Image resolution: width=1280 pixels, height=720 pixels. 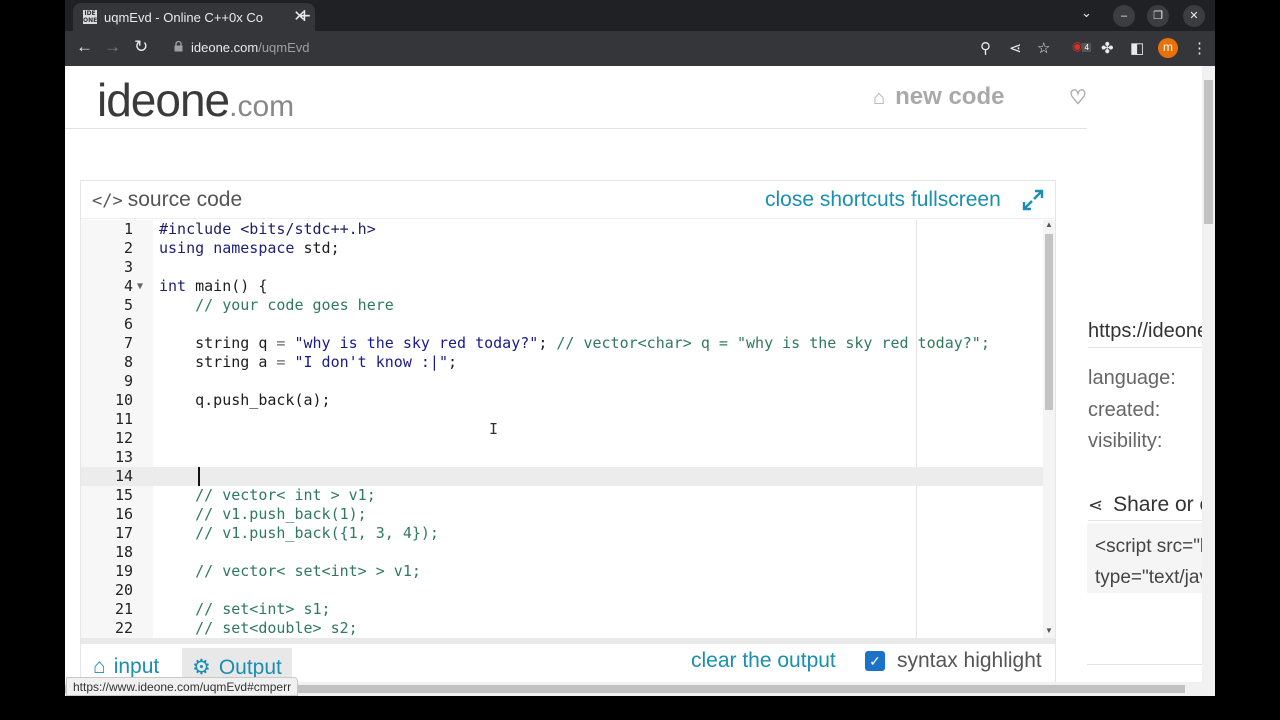 I want to click on code-line: 10 q.push_back(a);, so click(x=562, y=400).